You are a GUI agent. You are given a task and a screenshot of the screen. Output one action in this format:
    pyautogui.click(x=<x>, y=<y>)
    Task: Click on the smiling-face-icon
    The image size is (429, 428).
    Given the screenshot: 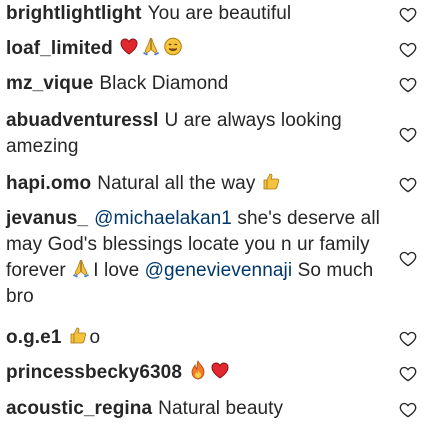 What is the action you would take?
    pyautogui.click(x=173, y=46)
    